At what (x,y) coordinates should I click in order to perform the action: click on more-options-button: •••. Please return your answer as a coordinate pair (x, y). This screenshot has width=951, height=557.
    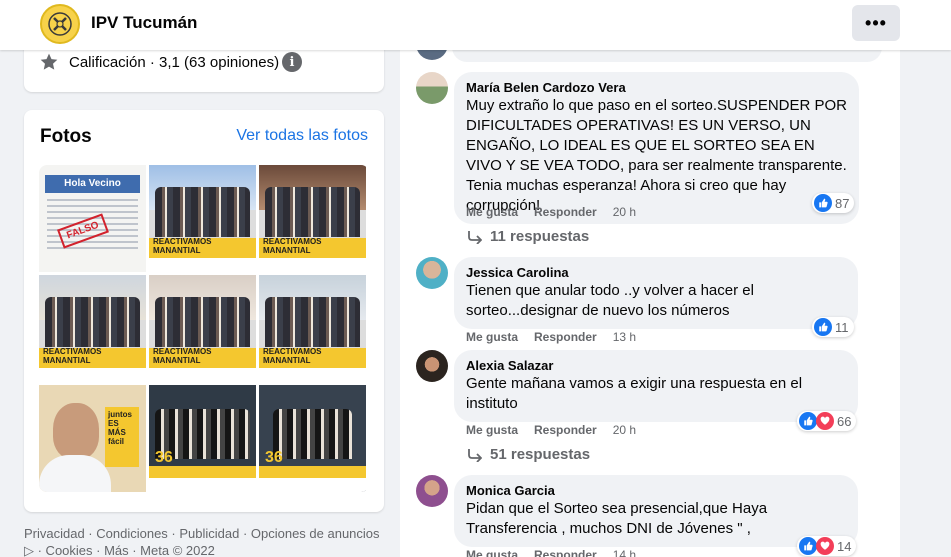
    Looking at the image, I should click on (876, 23).